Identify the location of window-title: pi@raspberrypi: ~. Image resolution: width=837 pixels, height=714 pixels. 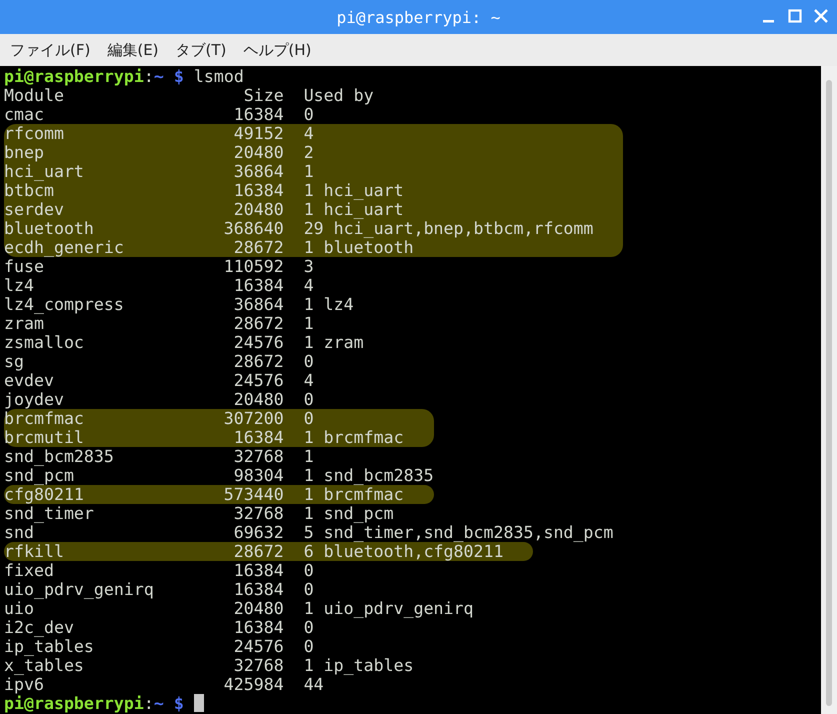
(418, 17).